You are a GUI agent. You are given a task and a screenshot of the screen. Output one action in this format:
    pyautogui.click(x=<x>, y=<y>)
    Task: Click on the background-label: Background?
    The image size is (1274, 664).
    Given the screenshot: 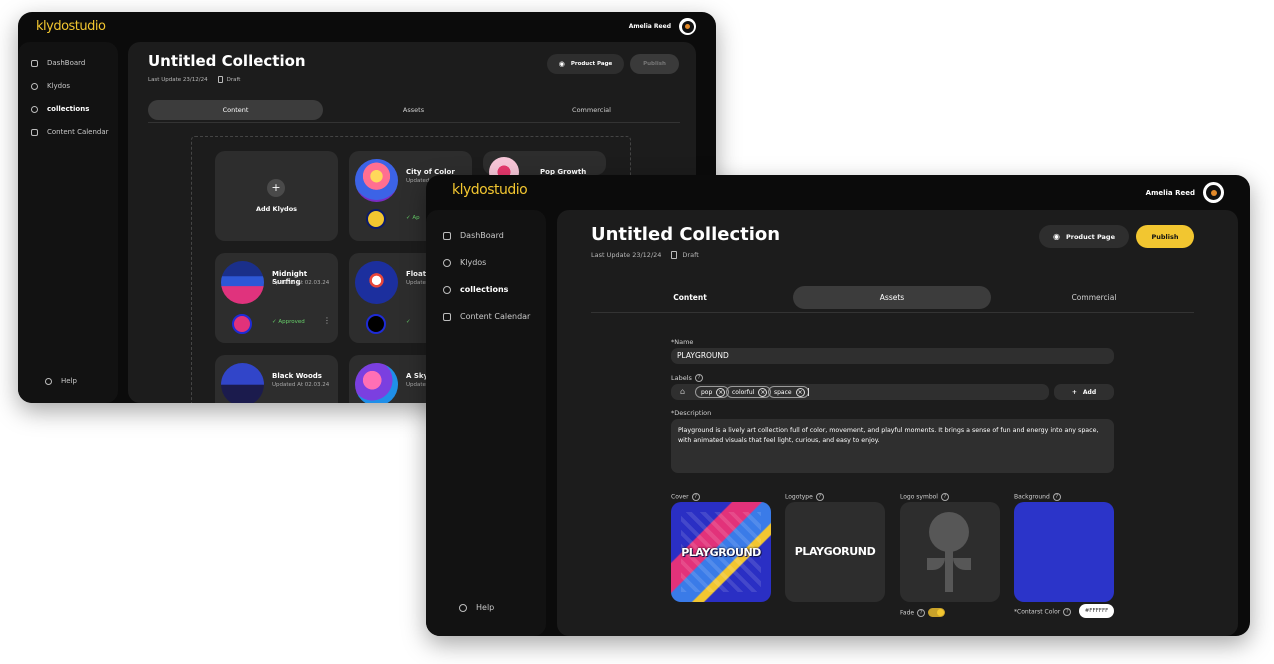 What is the action you would take?
    pyautogui.click(x=1037, y=497)
    